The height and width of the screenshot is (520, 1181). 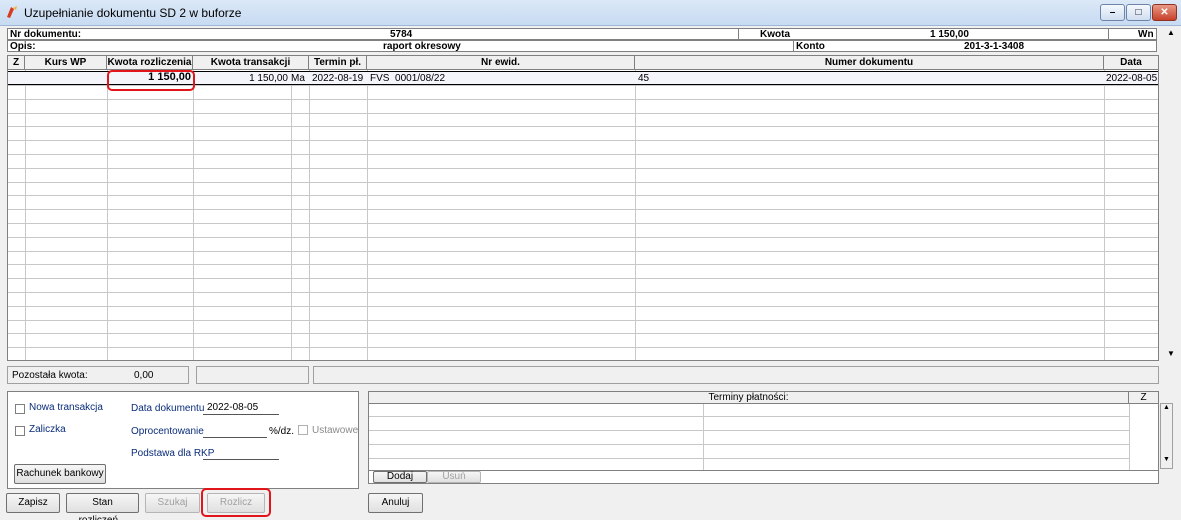 I want to click on szukaj-button: Szukaj, so click(x=172, y=503).